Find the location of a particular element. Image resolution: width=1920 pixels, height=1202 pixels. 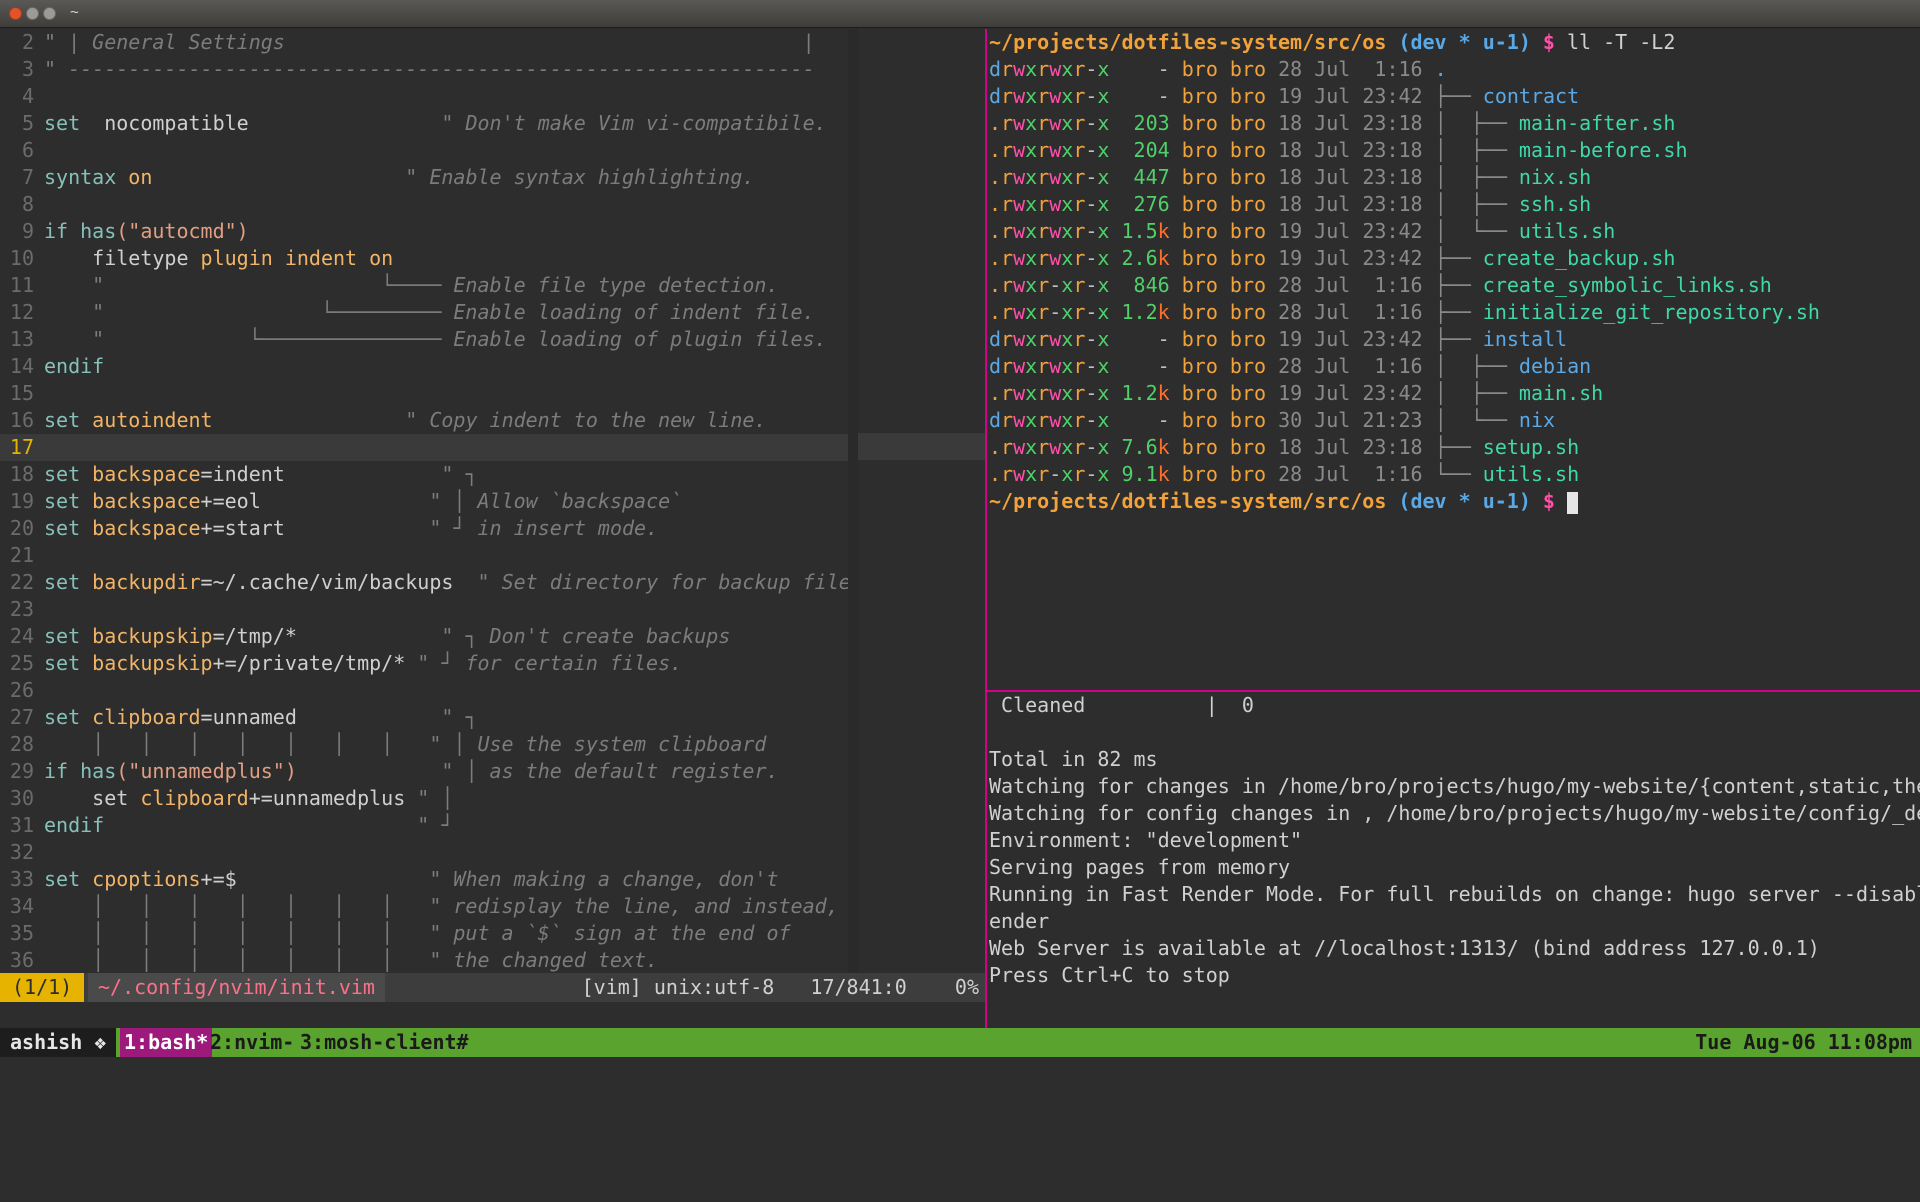

vim-token: clipboard is located at coordinates (140, 717).